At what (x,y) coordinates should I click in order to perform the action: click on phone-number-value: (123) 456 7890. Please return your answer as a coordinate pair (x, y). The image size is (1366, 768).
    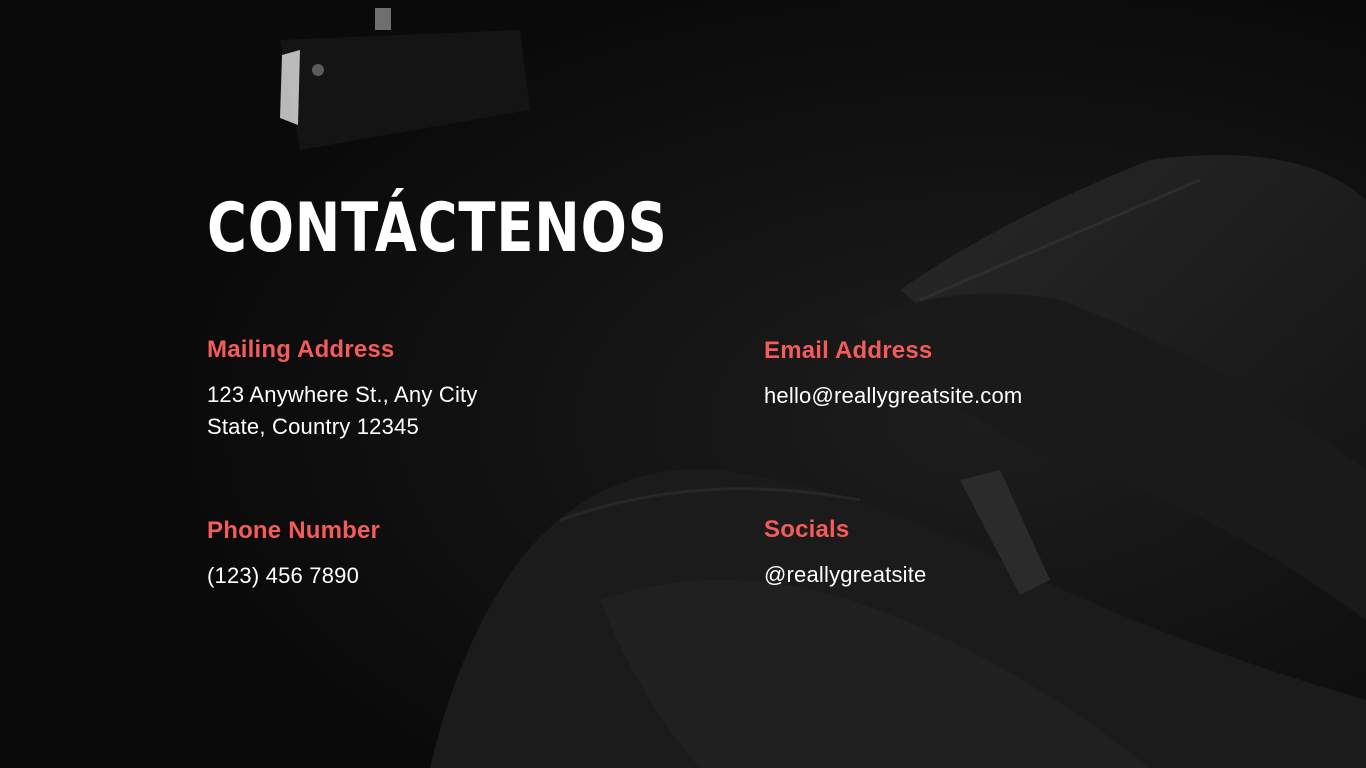
    Looking at the image, I should click on (293, 576).